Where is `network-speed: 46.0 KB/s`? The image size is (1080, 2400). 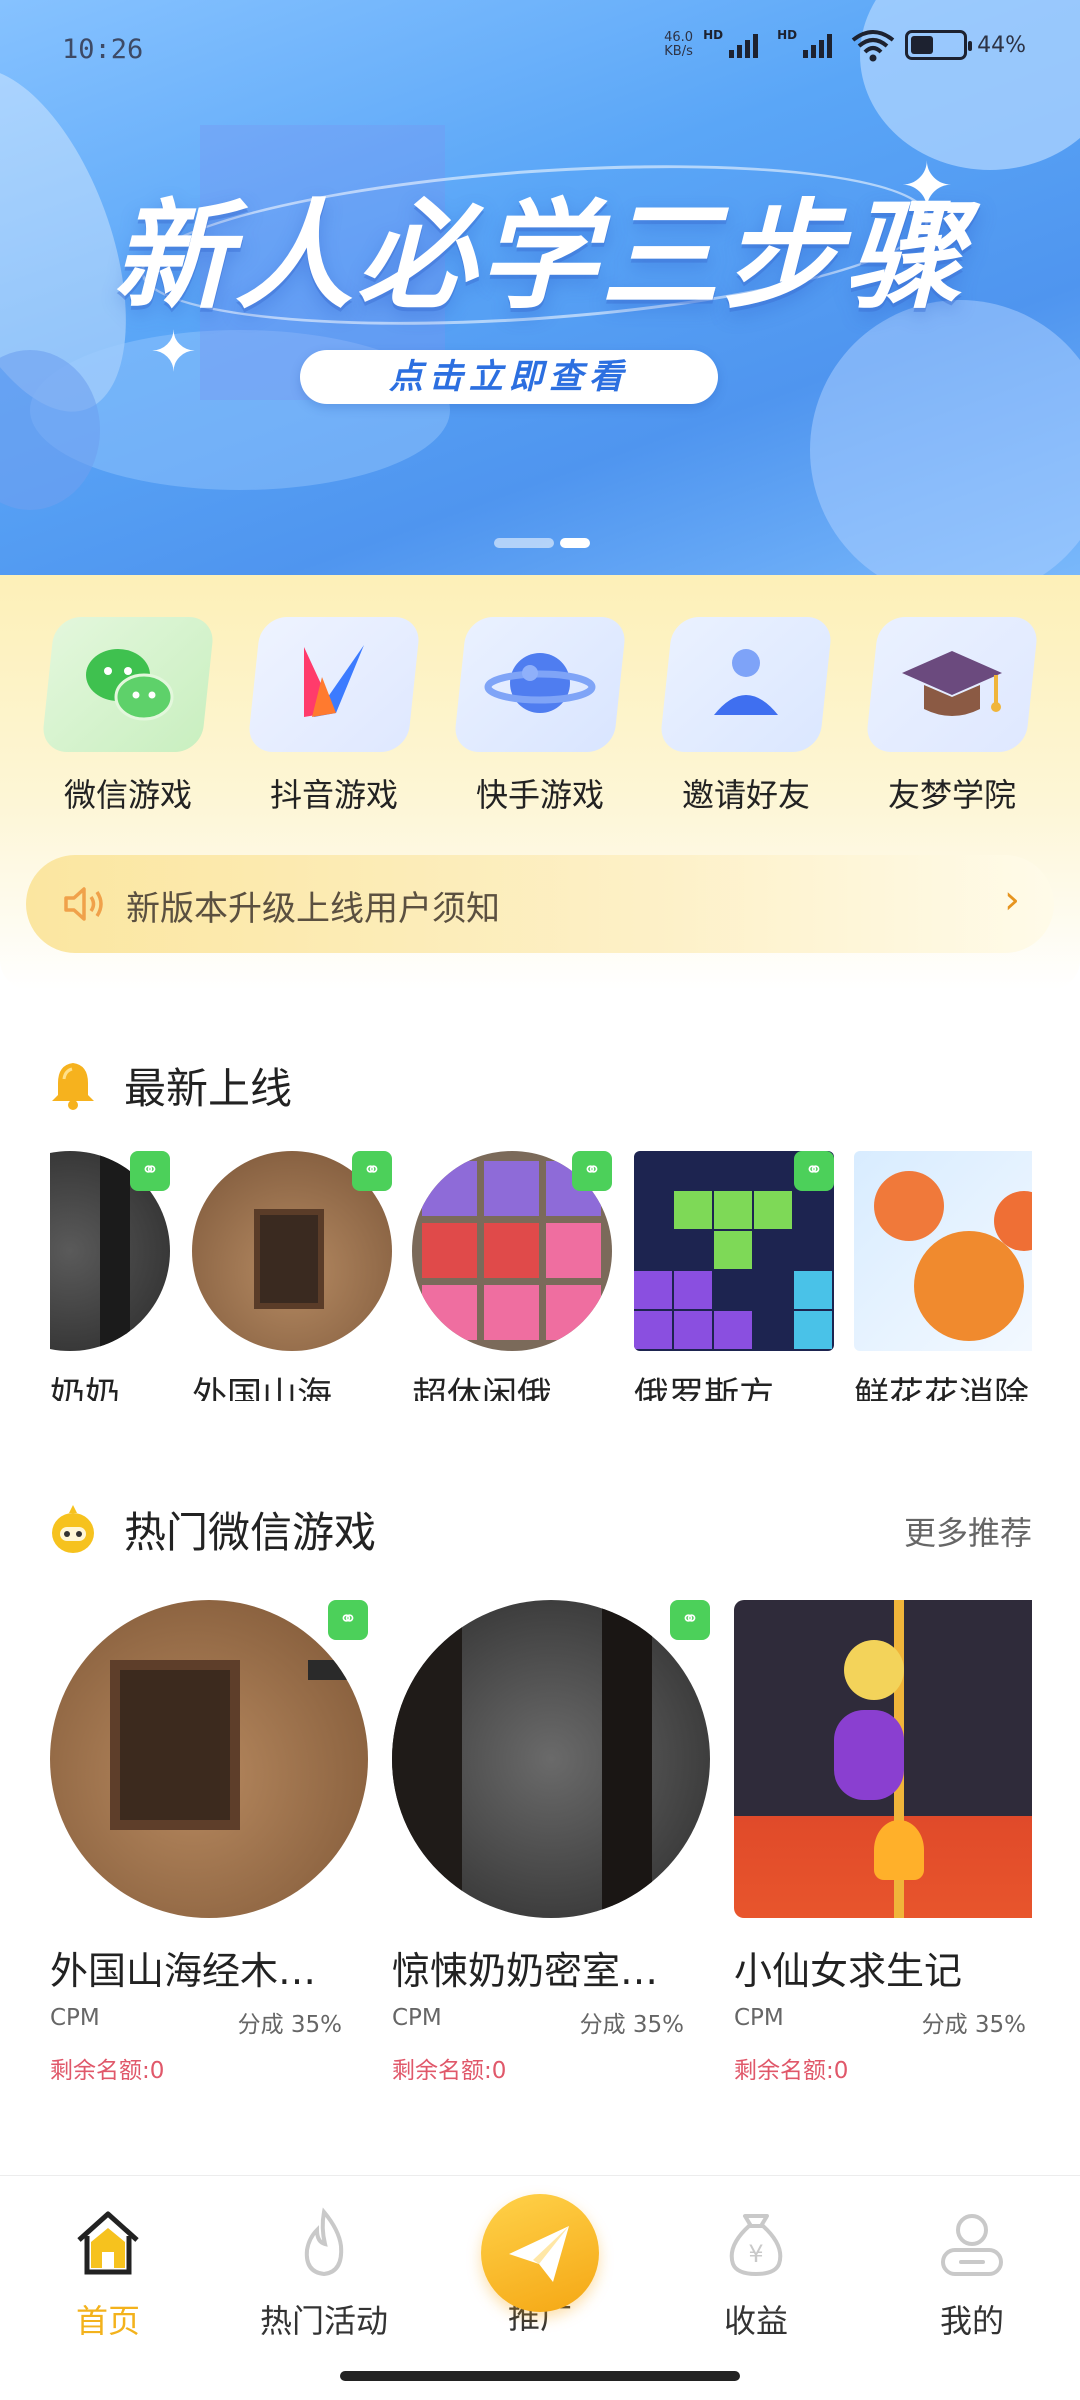
network-speed: 46.0 KB/s is located at coordinates (678, 45).